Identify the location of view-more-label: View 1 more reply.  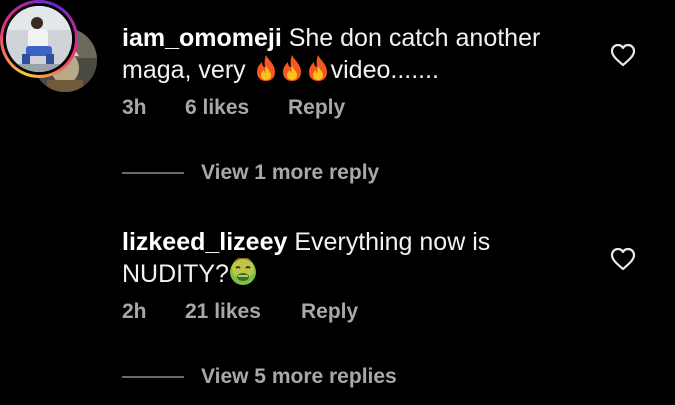
(290, 172).